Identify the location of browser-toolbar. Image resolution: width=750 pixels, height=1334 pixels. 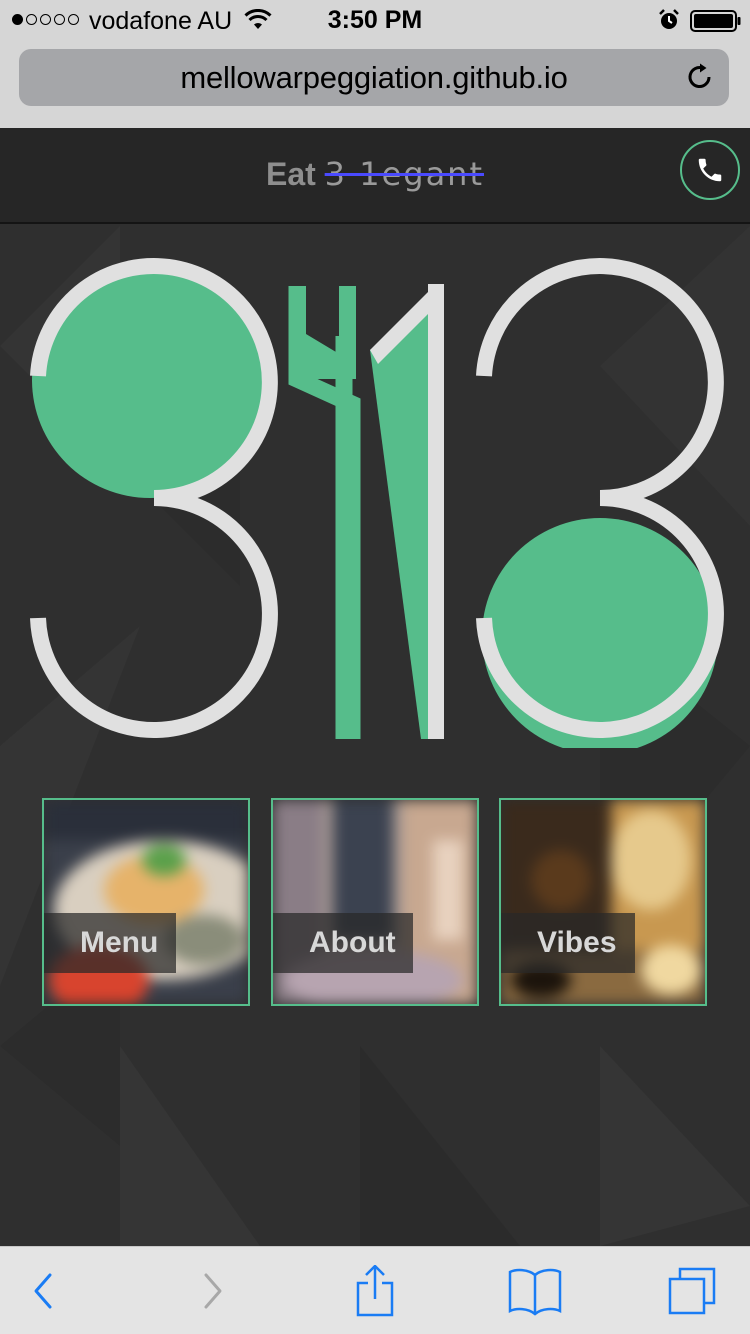
(375, 1290).